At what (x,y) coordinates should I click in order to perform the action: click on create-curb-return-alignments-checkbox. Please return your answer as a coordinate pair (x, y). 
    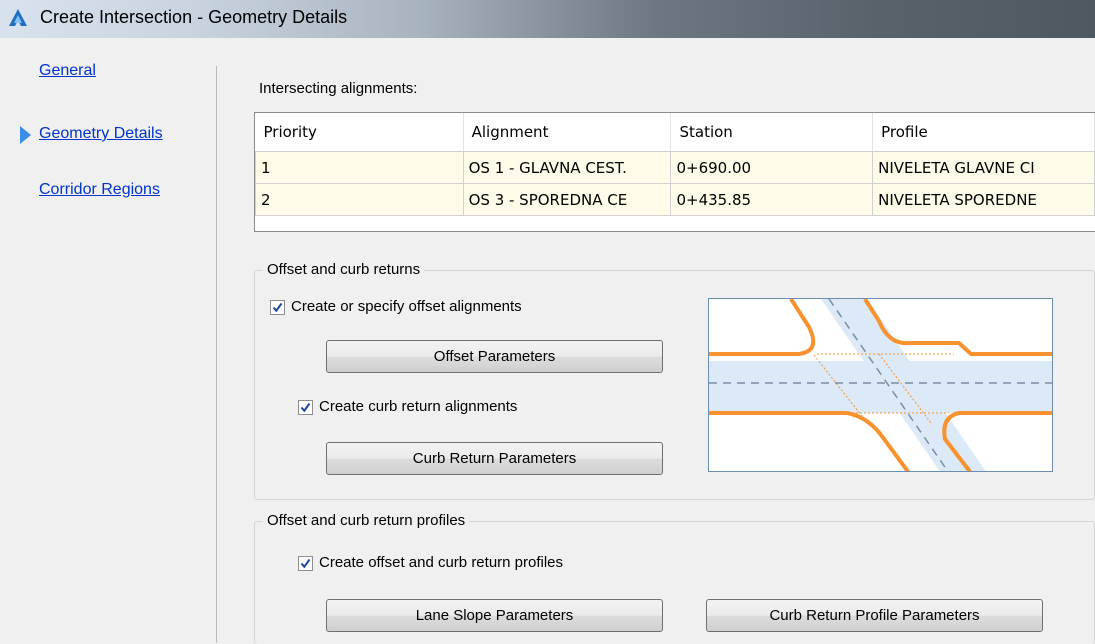
    Looking at the image, I should click on (305, 407).